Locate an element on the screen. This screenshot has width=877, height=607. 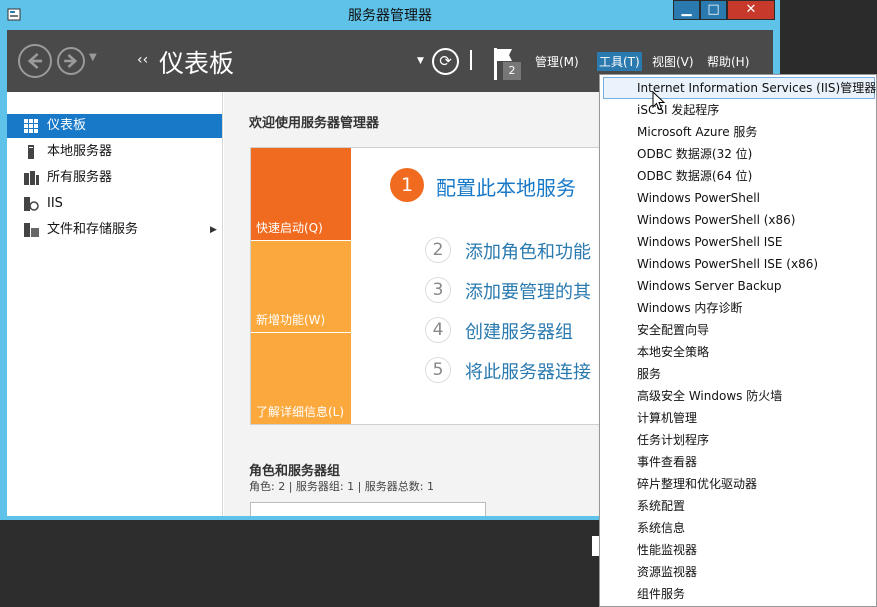
tools-menu-item: 计算机管理 is located at coordinates (738, 418).